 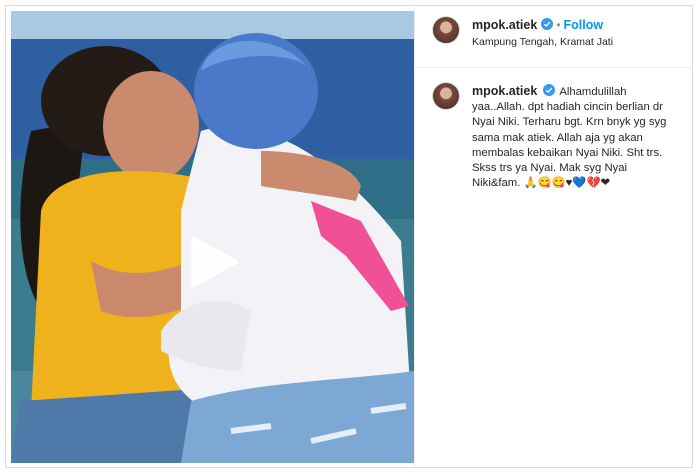 I want to click on follow-button: Follow, so click(x=584, y=25).